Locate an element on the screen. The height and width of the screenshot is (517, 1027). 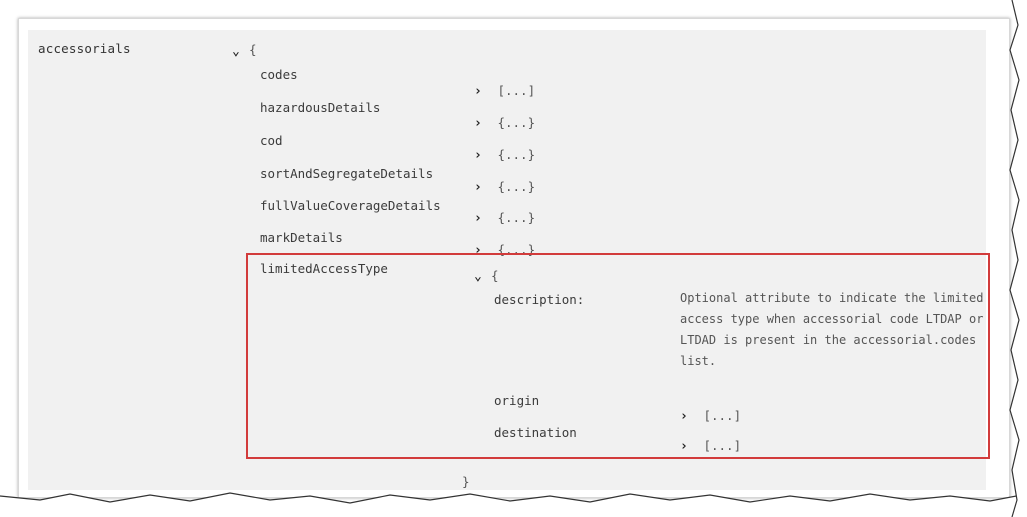
accessorials-toggle: ⌄ is located at coordinates (236, 49).